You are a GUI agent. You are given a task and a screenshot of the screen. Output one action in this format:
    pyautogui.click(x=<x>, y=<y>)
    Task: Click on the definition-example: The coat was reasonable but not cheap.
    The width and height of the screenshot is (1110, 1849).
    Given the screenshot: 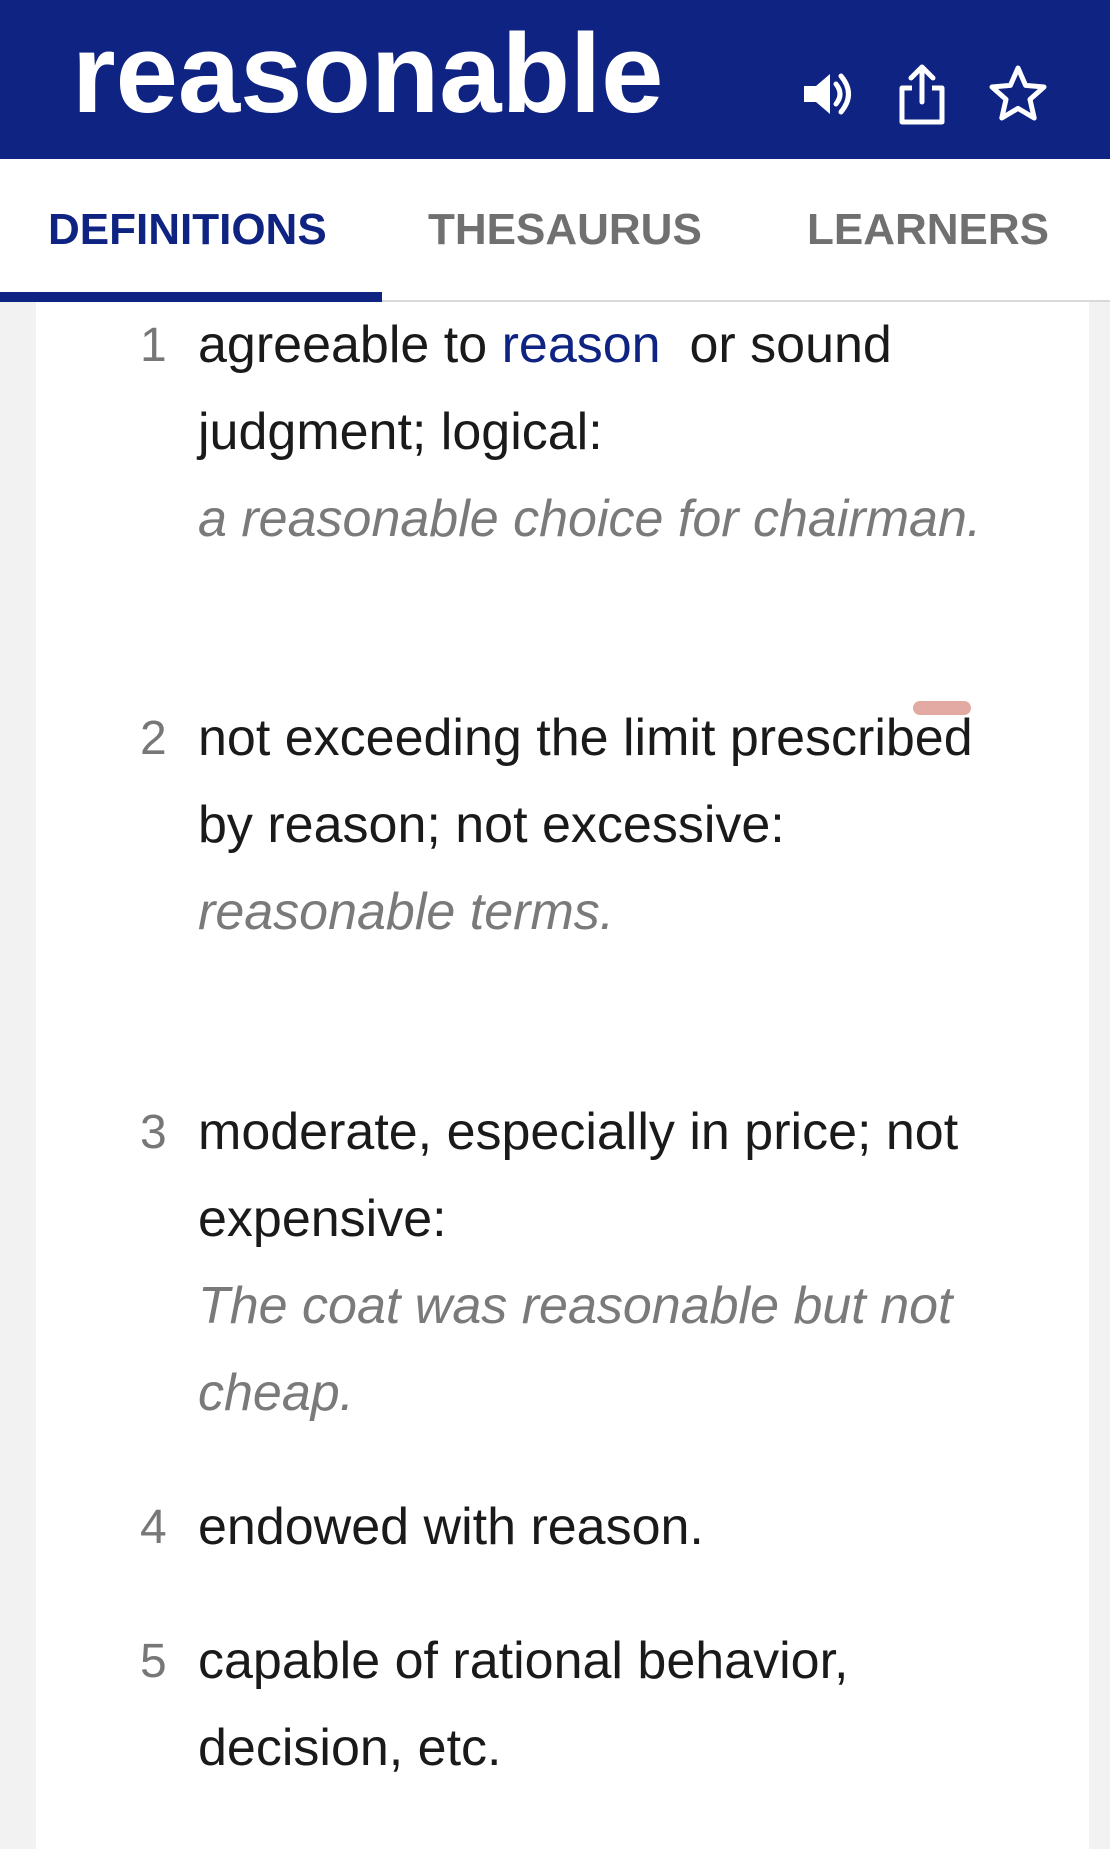 What is the action you would take?
    pyautogui.click(x=575, y=1349)
    